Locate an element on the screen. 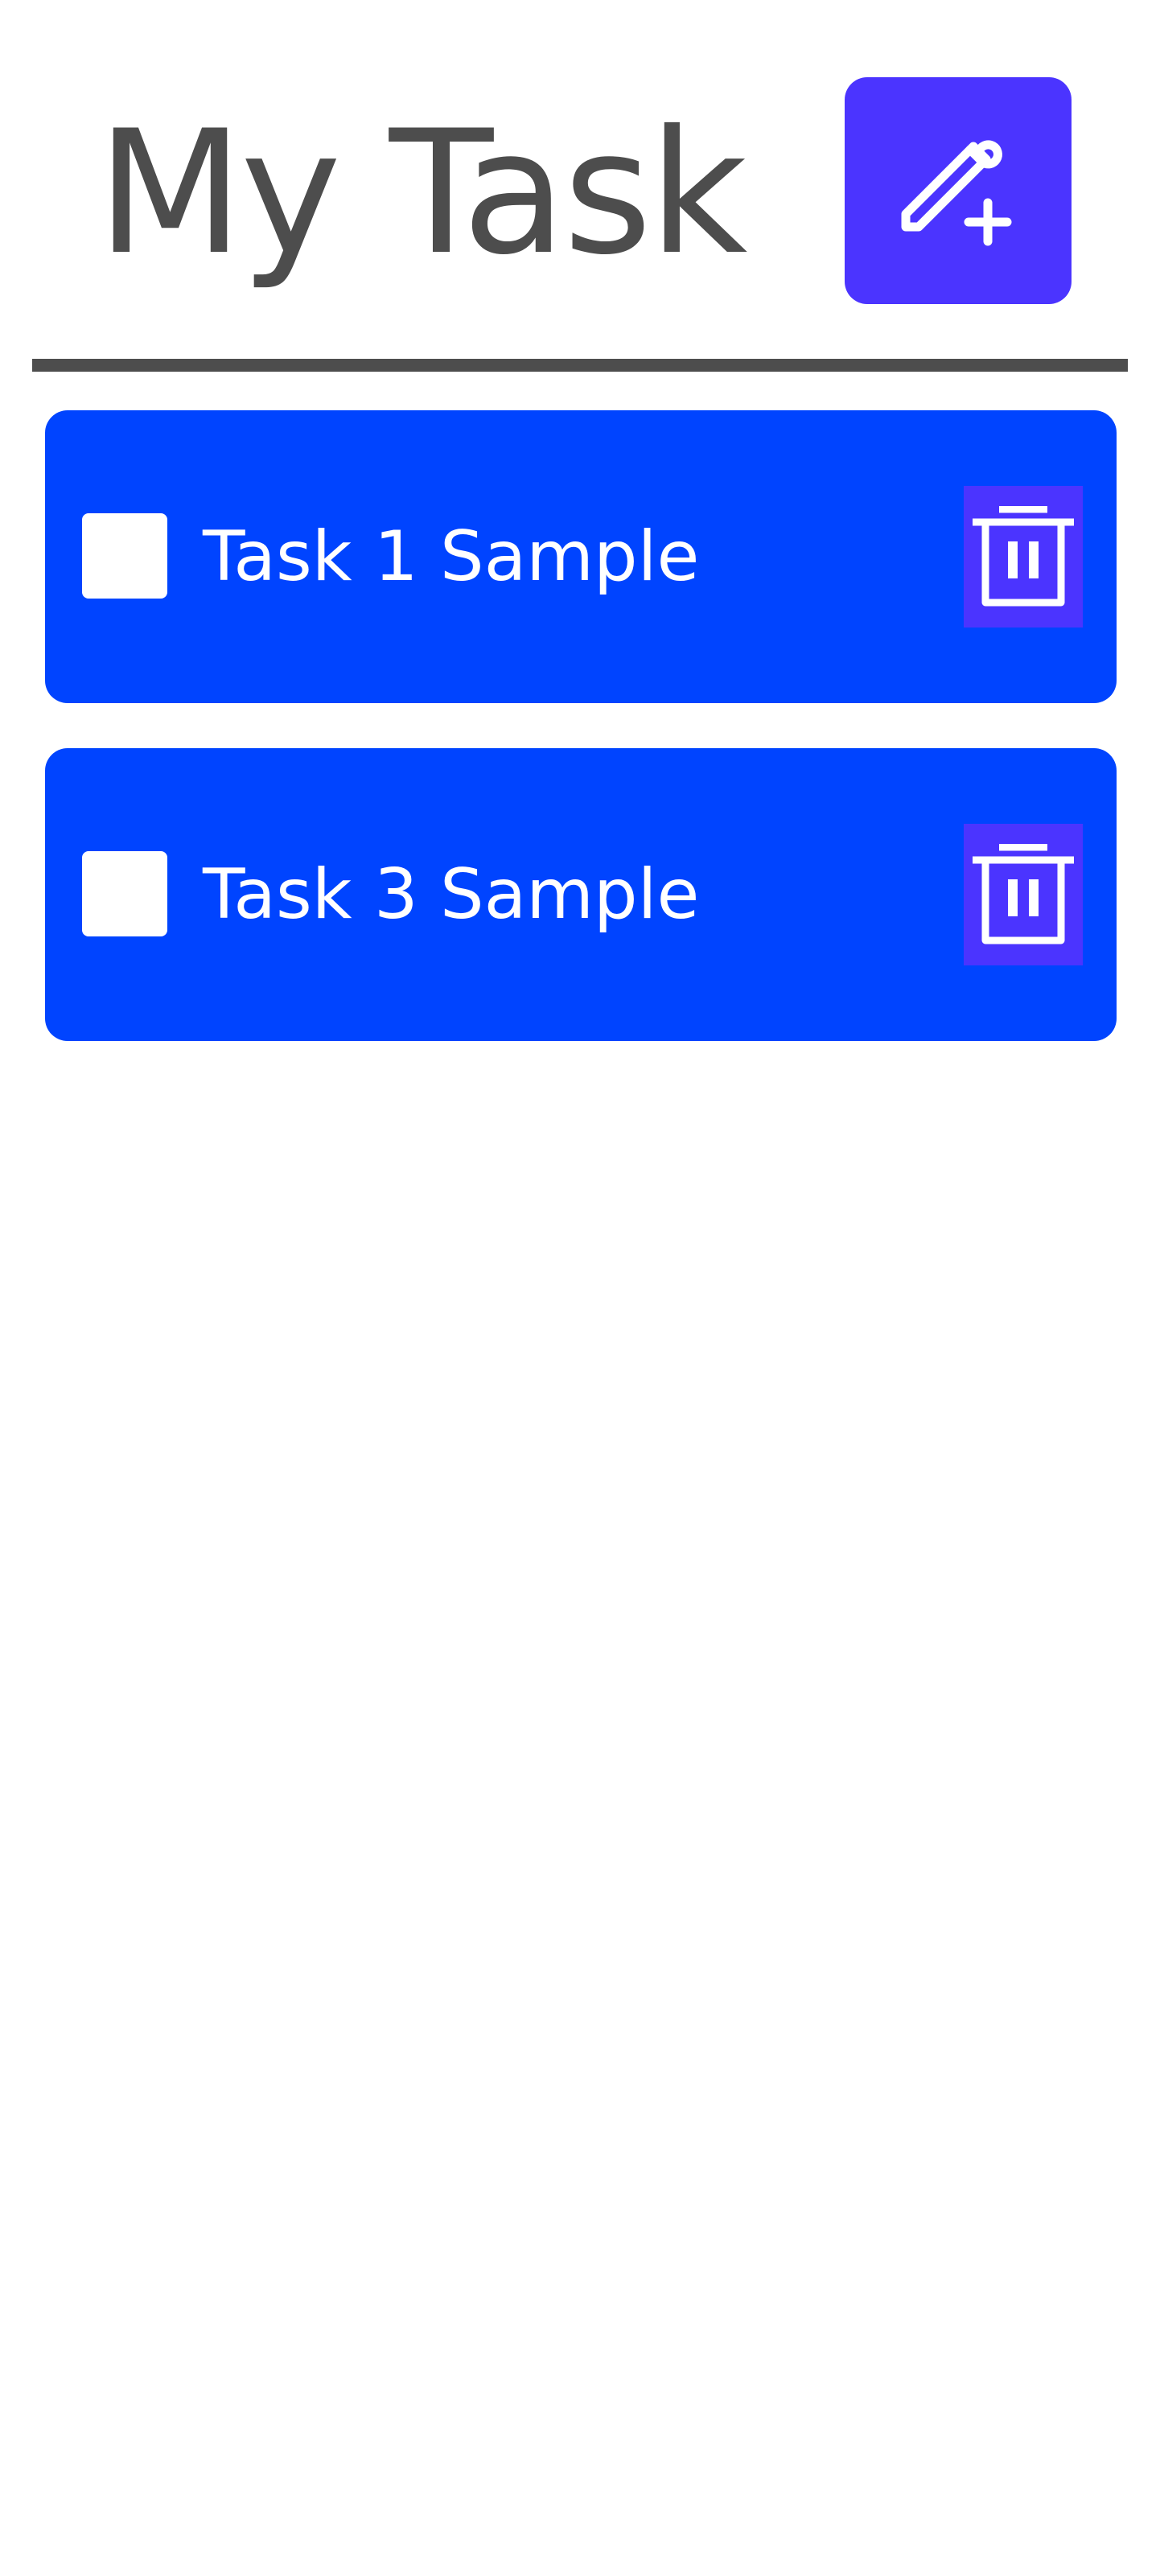 The image size is (1160, 2576). add-task-button is located at coordinates (958, 190).